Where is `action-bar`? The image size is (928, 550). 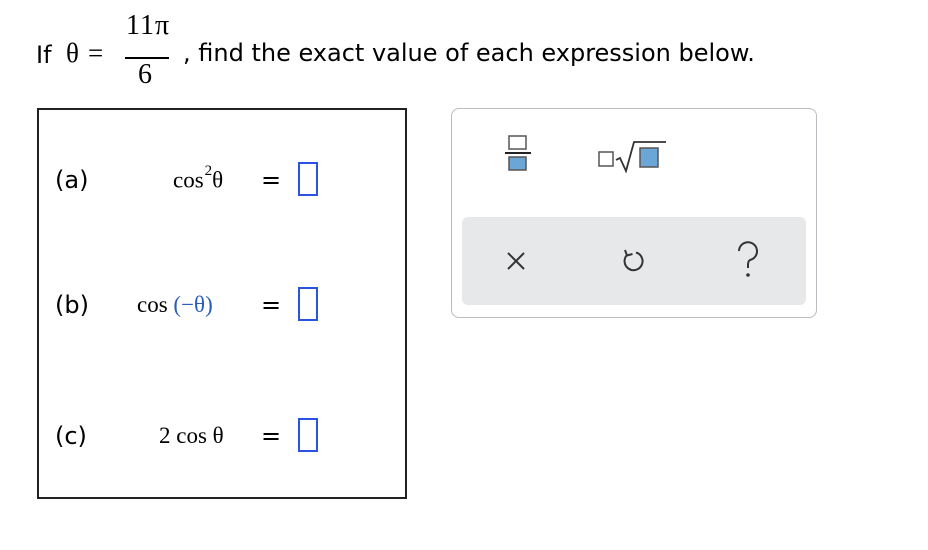 action-bar is located at coordinates (634, 261).